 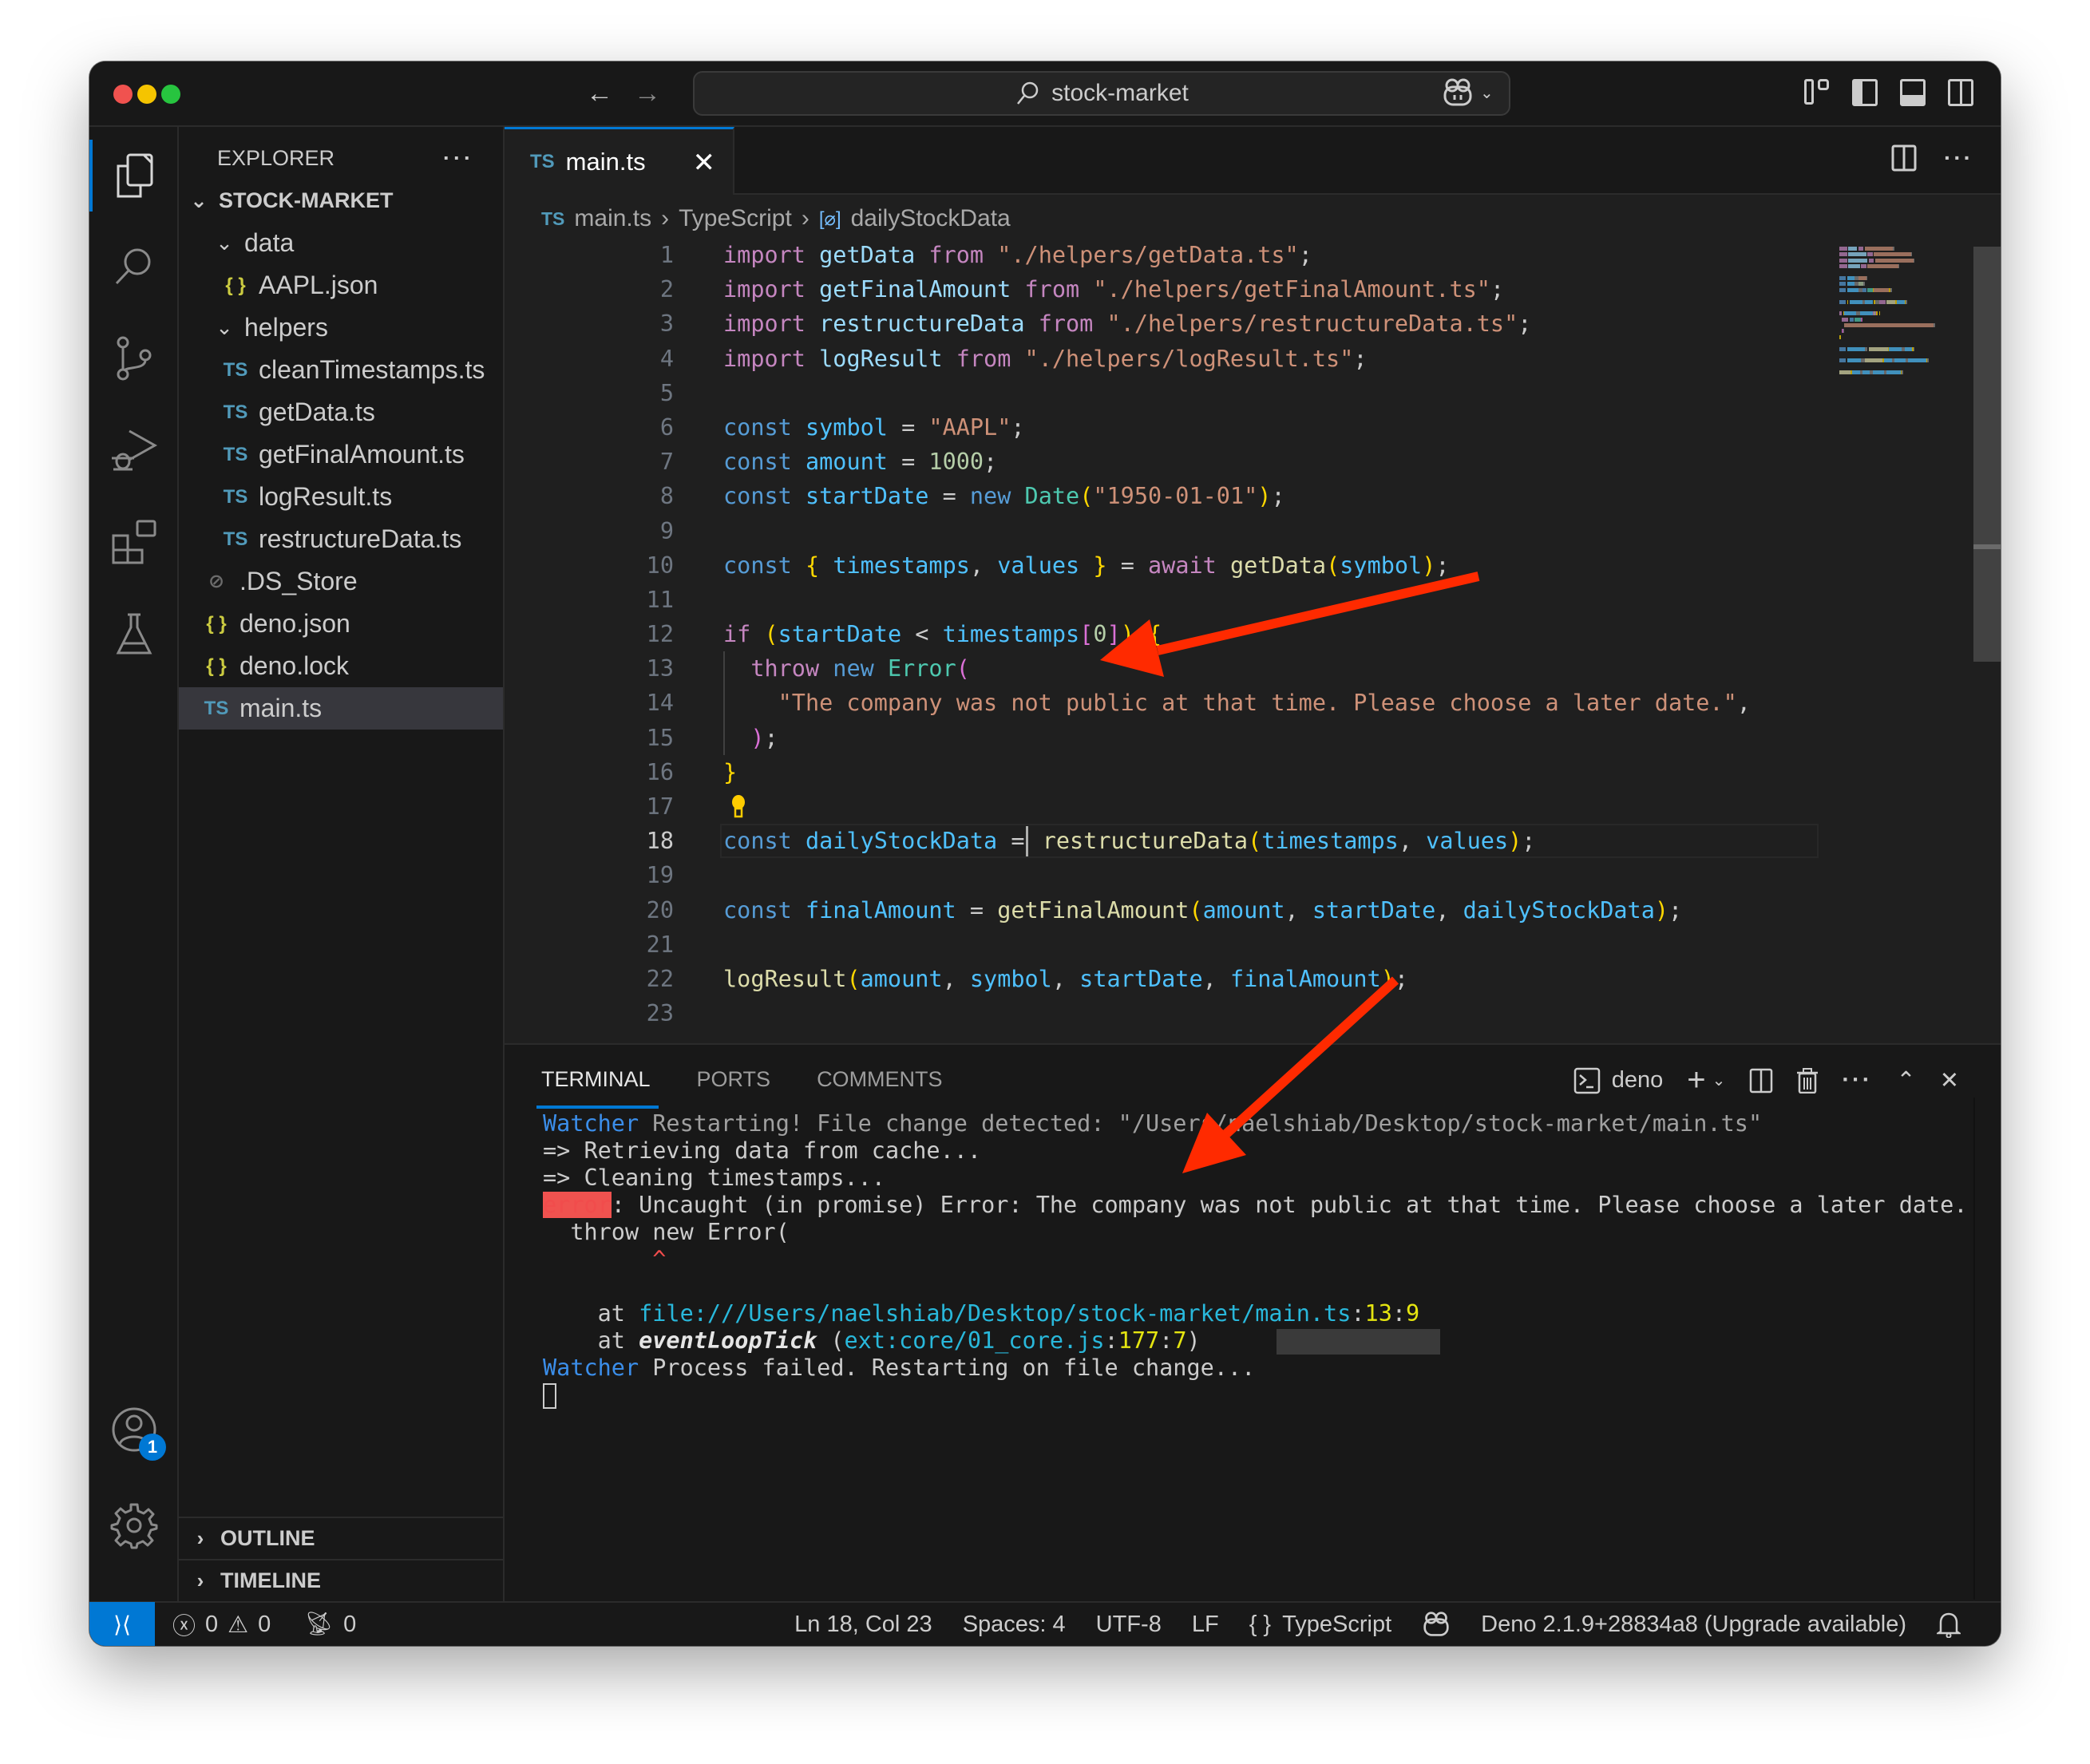 I want to click on activity-run-debug, so click(x=134, y=450).